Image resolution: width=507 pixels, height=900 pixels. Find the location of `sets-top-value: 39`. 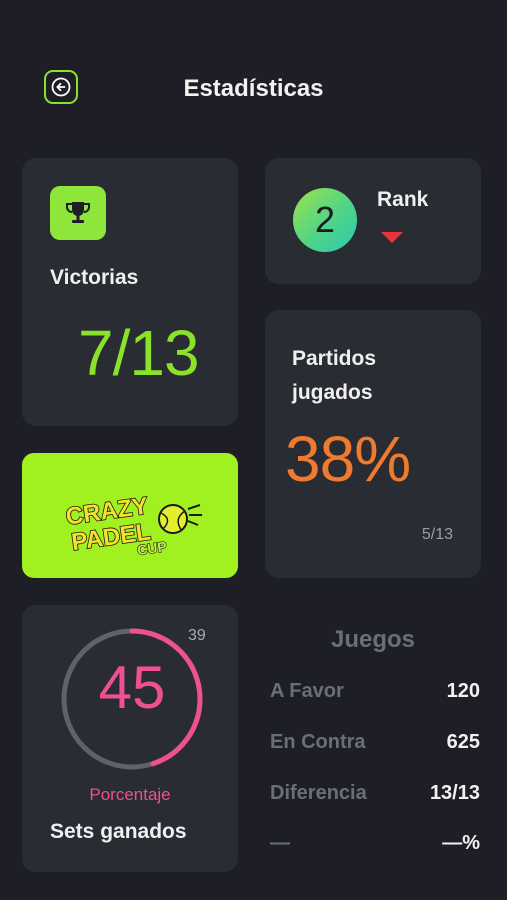

sets-top-value: 39 is located at coordinates (197, 635).